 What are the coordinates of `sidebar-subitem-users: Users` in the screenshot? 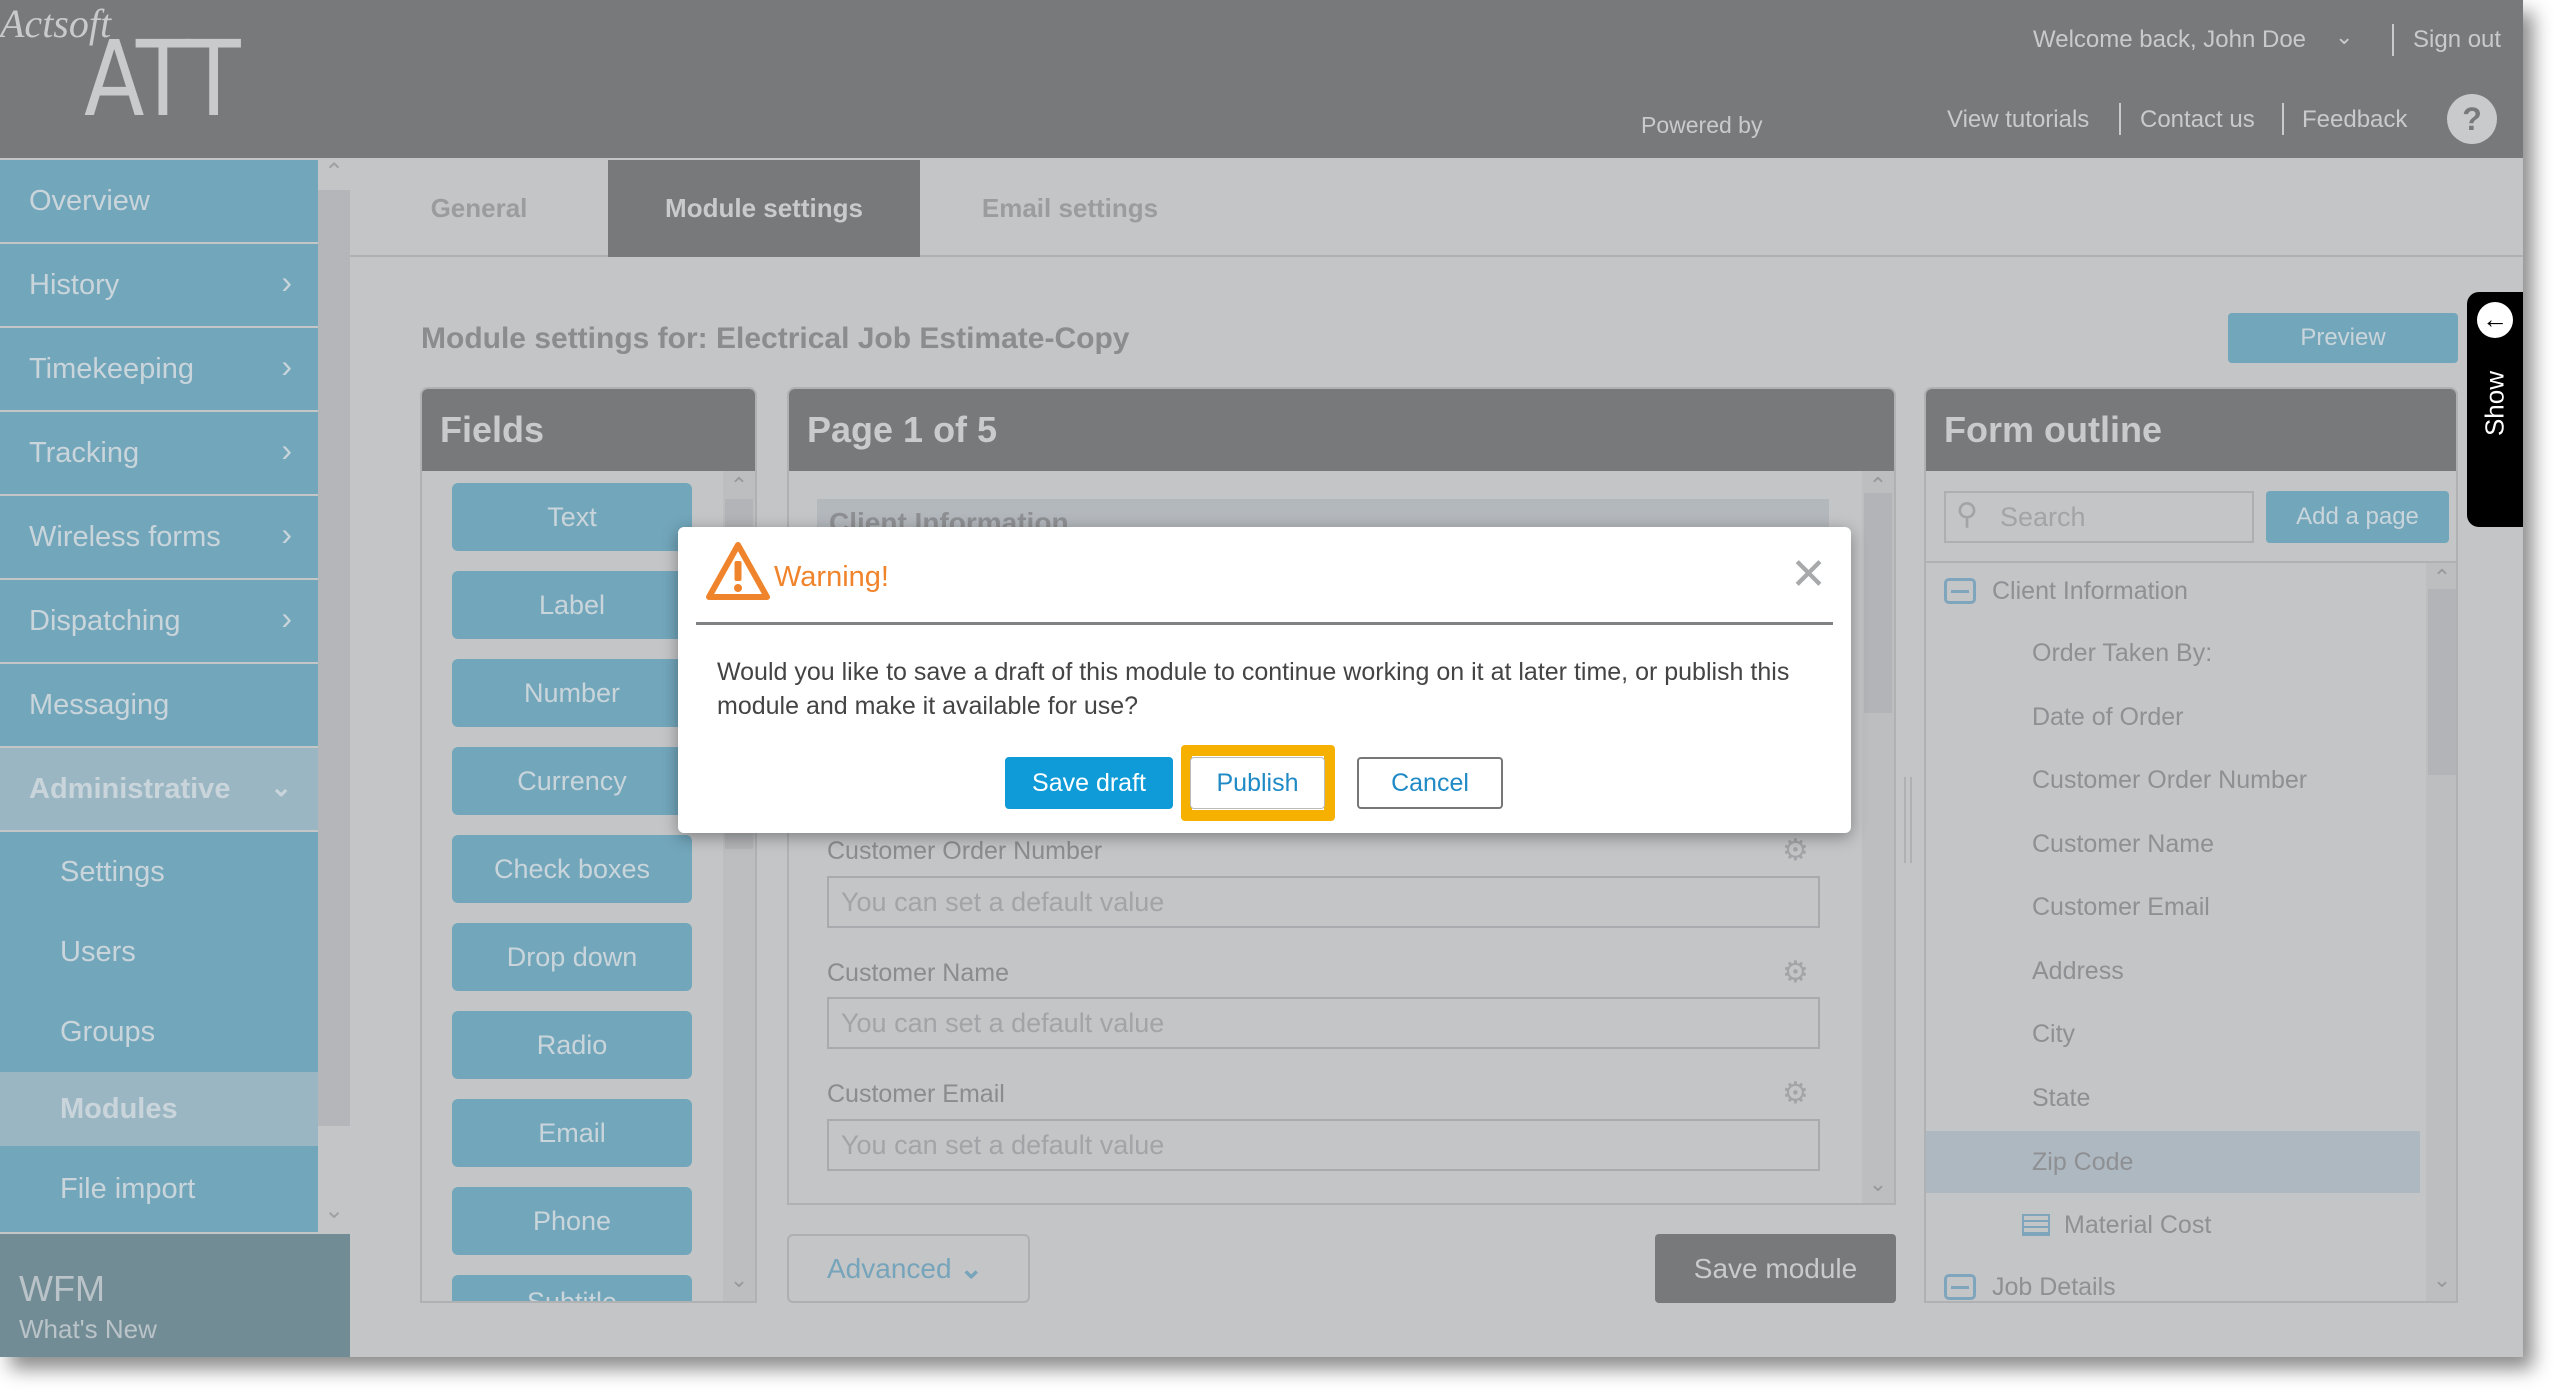 It's located at (159, 952).